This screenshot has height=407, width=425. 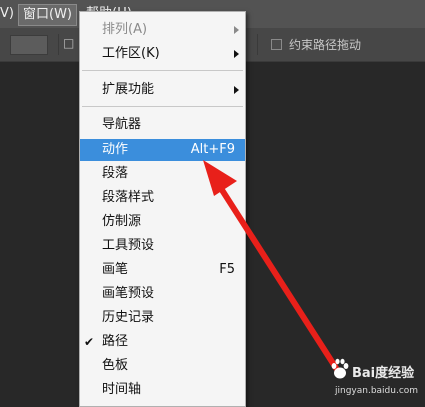 I want to click on watermark-brand: Bai度经验, so click(x=383, y=373).